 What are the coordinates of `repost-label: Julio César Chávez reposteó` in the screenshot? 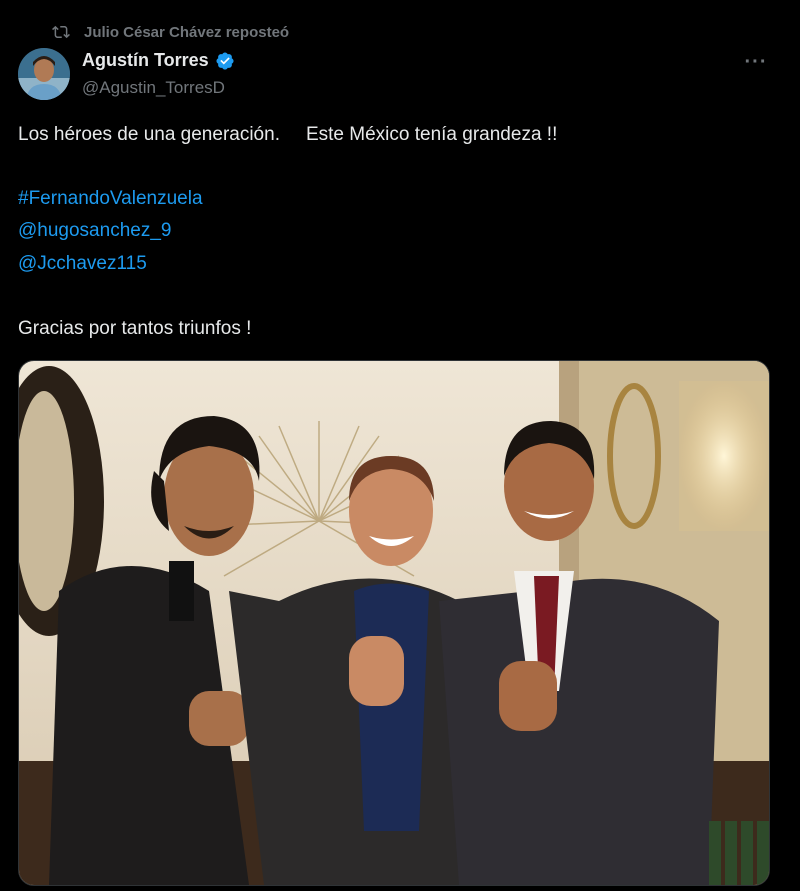 It's located at (187, 32).